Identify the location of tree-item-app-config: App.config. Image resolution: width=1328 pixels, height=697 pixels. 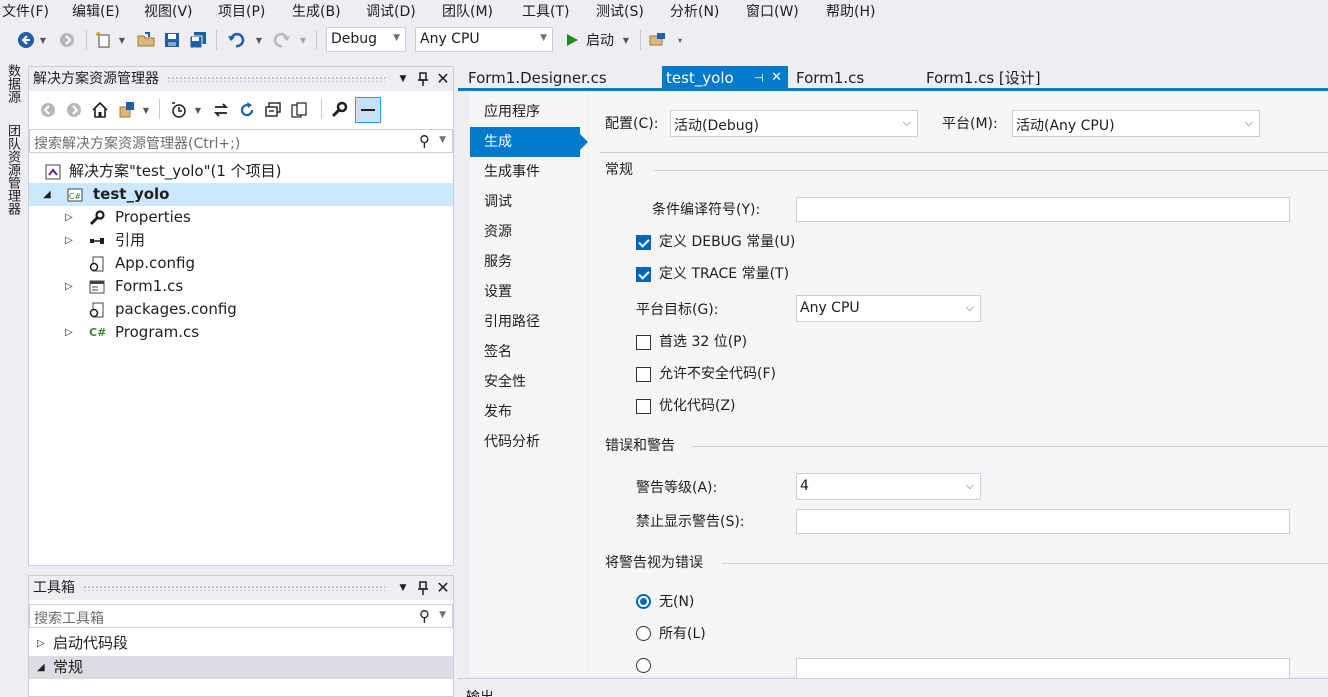
(241, 263).